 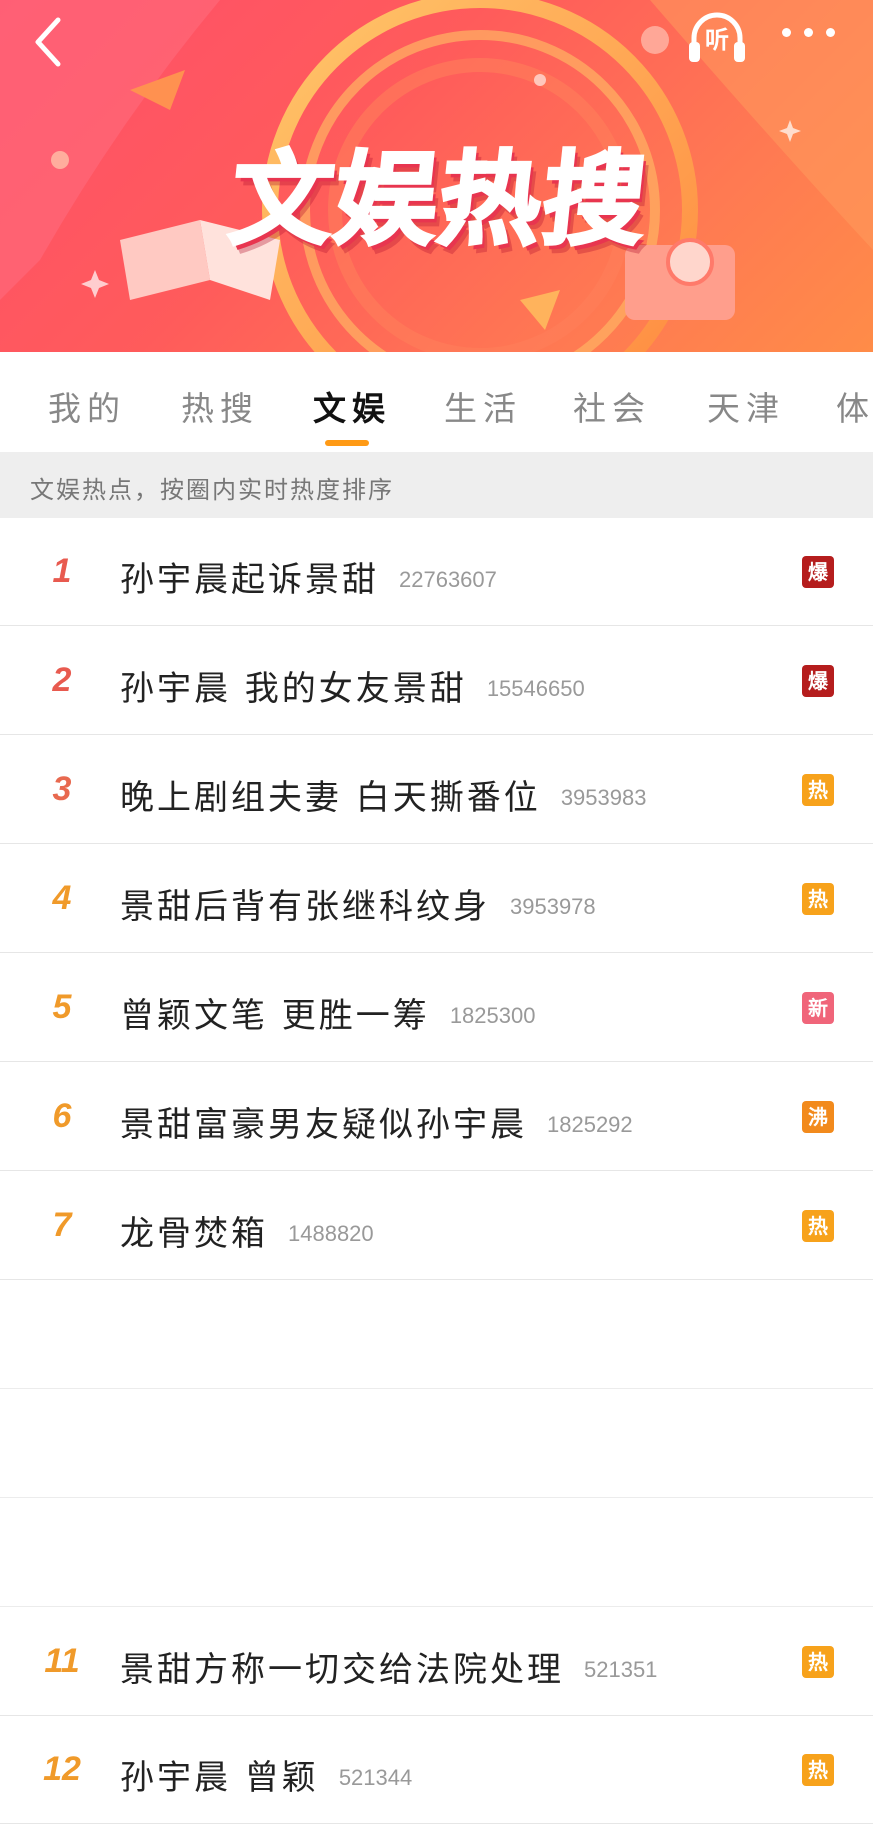 I want to click on rank-number: 3, so click(x=62, y=789).